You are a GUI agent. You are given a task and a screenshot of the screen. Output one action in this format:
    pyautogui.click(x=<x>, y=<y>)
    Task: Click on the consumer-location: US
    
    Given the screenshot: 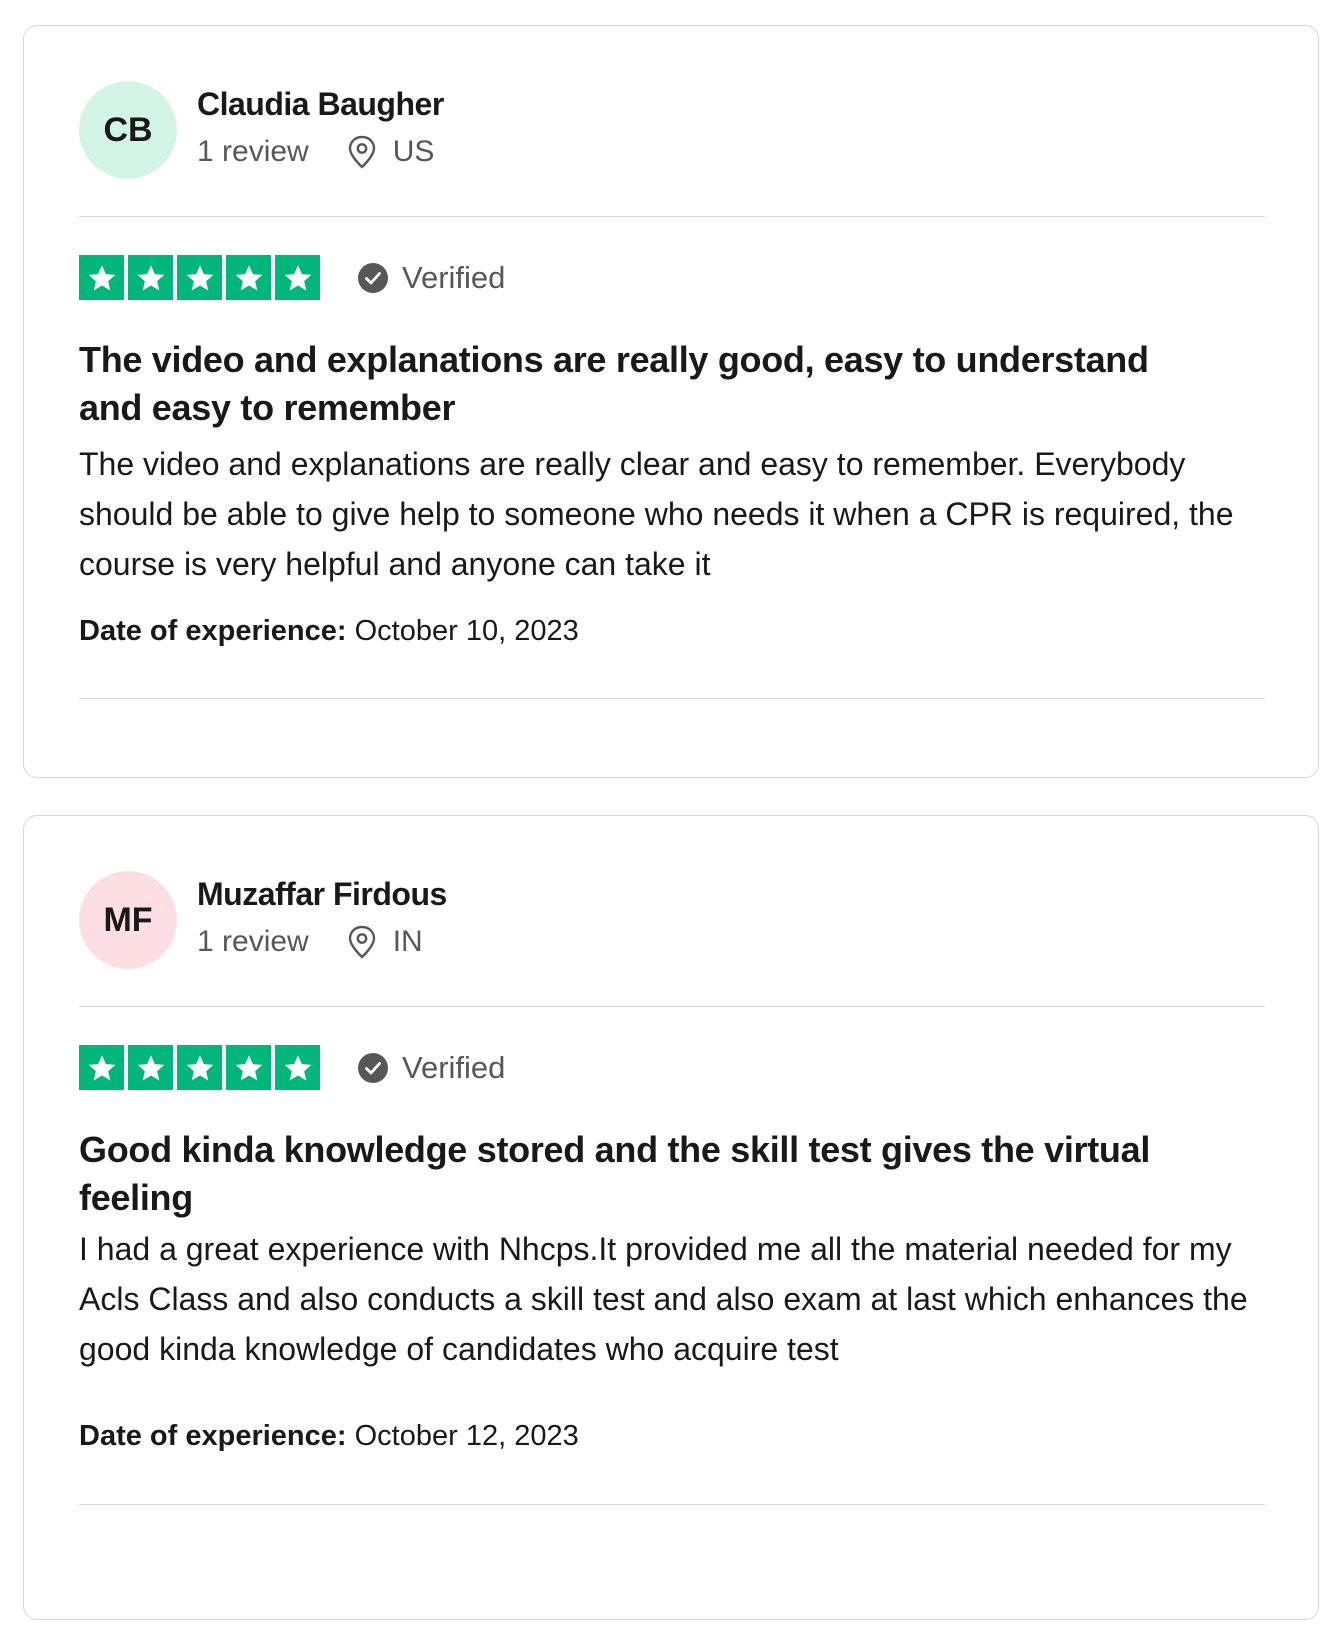 What is the action you would take?
    pyautogui.click(x=413, y=151)
    